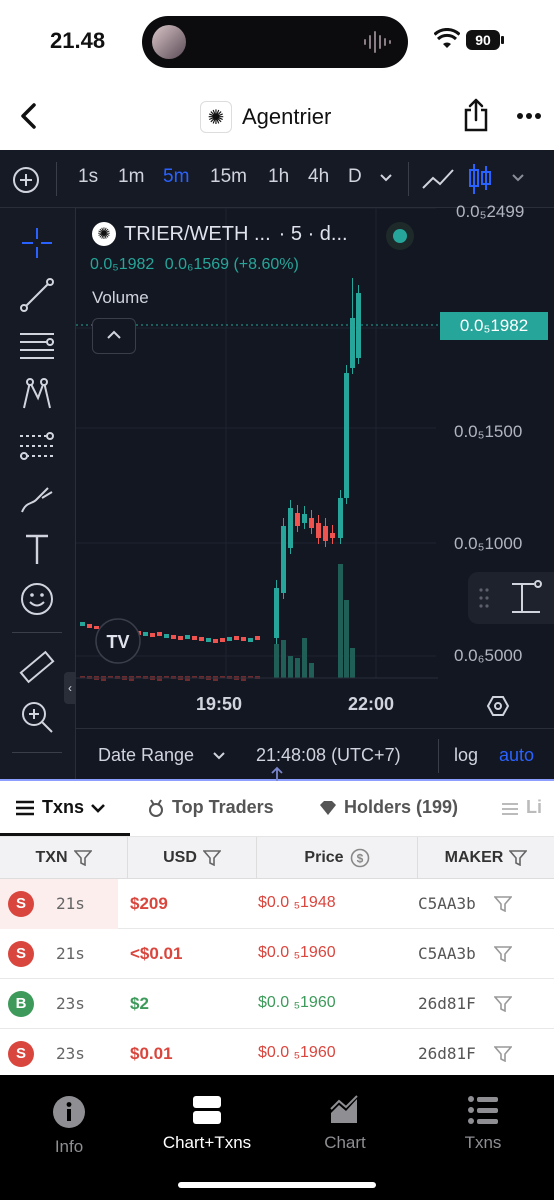  Describe the element at coordinates (476, 115) in the screenshot. I see `share-icon` at that location.